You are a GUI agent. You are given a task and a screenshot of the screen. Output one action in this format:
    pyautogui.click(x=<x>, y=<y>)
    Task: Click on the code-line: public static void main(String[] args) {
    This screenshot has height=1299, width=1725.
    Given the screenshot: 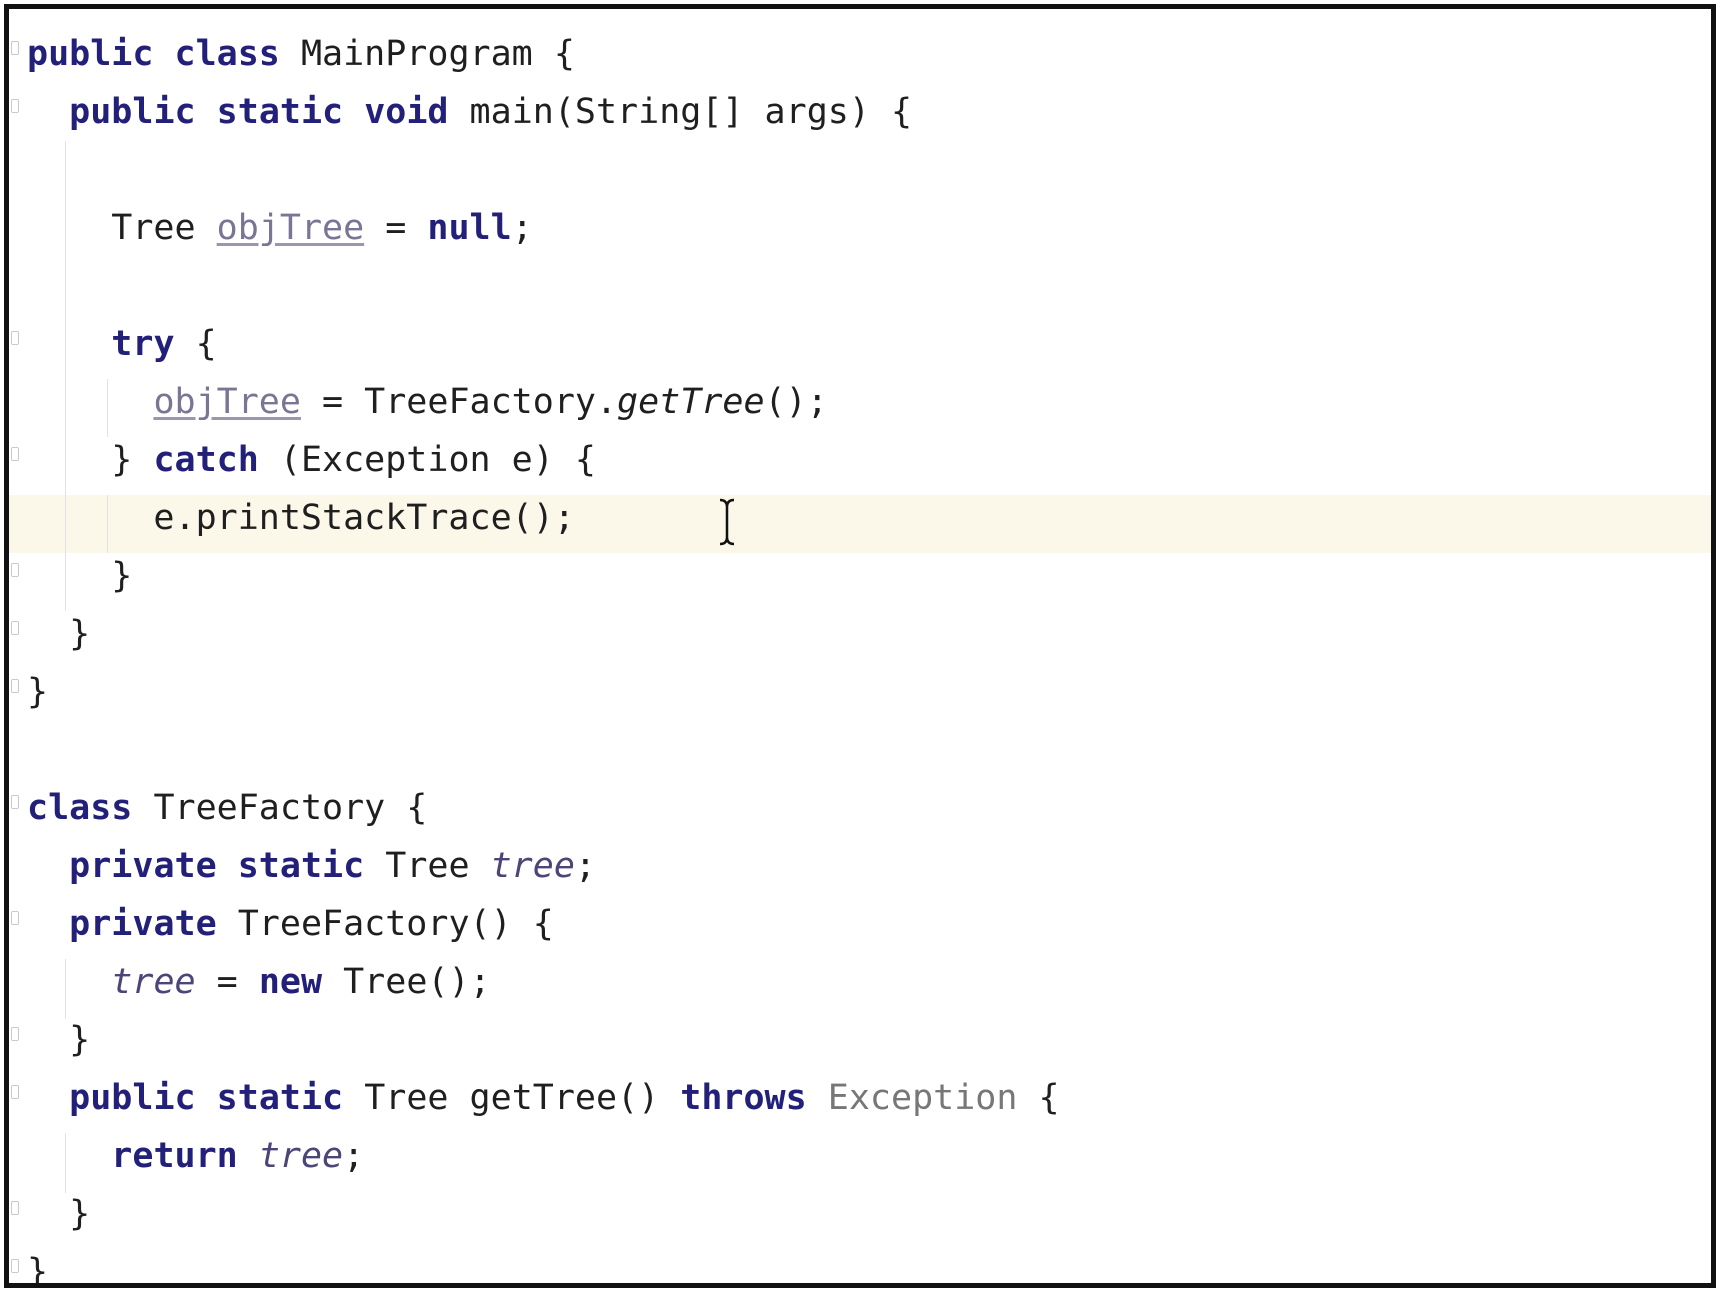 What is the action you would take?
    pyautogui.click(x=469, y=112)
    